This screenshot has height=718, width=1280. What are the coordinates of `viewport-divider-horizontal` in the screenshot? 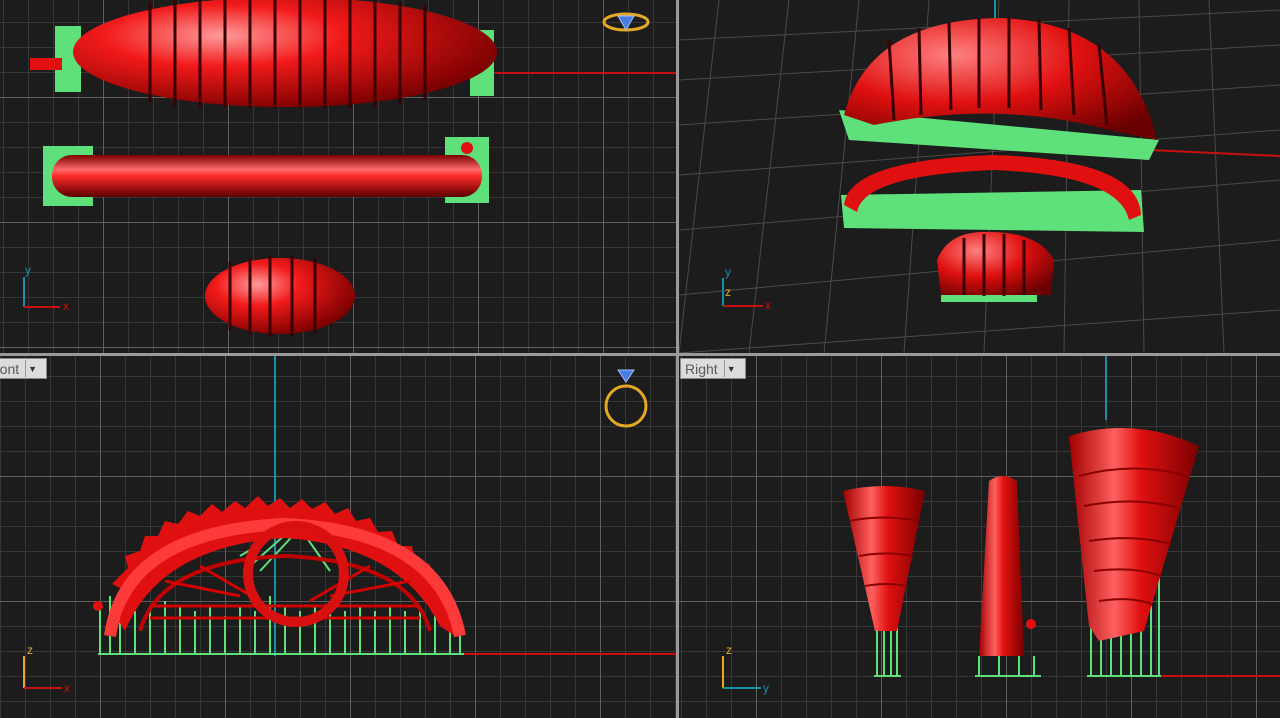 It's located at (640, 354).